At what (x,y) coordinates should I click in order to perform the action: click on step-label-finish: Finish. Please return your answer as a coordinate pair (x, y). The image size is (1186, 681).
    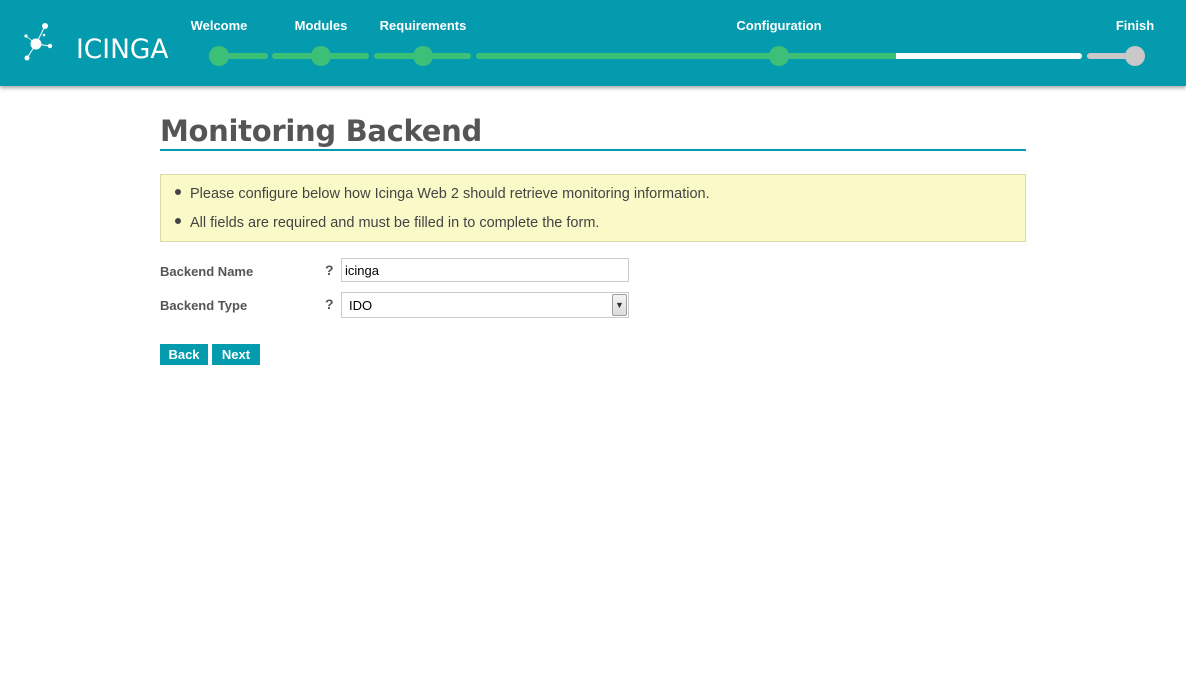
    Looking at the image, I should click on (1135, 25).